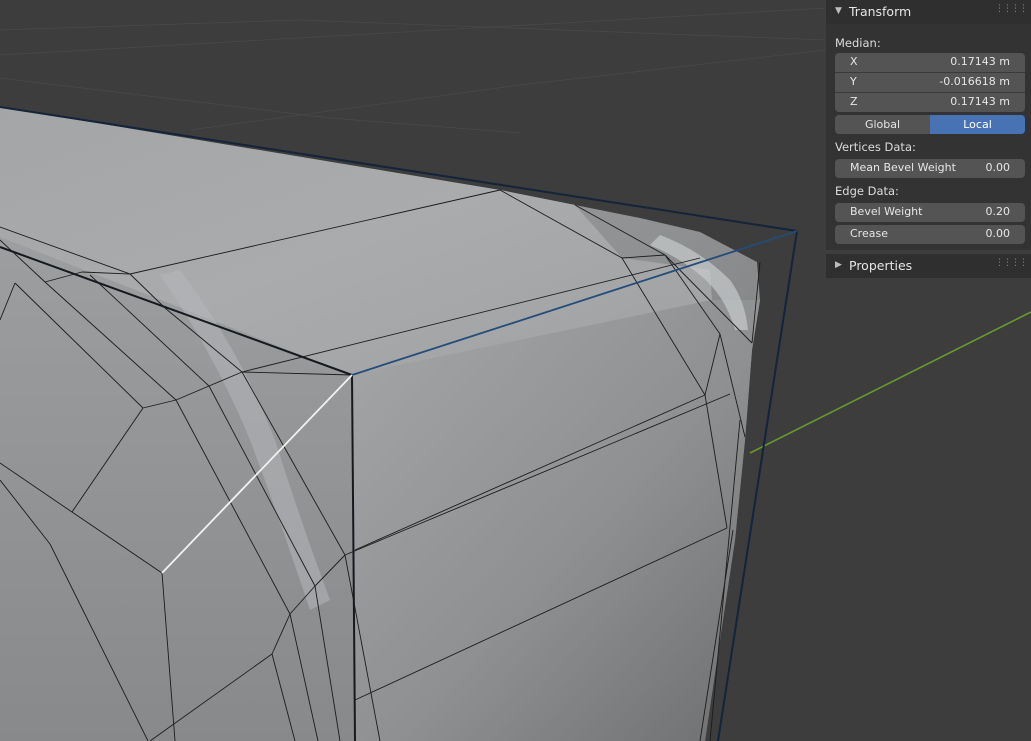 The width and height of the screenshot is (1031, 741). Describe the element at coordinates (903, 167) in the screenshot. I see `mean-bevel-weight-label: Mean Bevel Weight` at that location.